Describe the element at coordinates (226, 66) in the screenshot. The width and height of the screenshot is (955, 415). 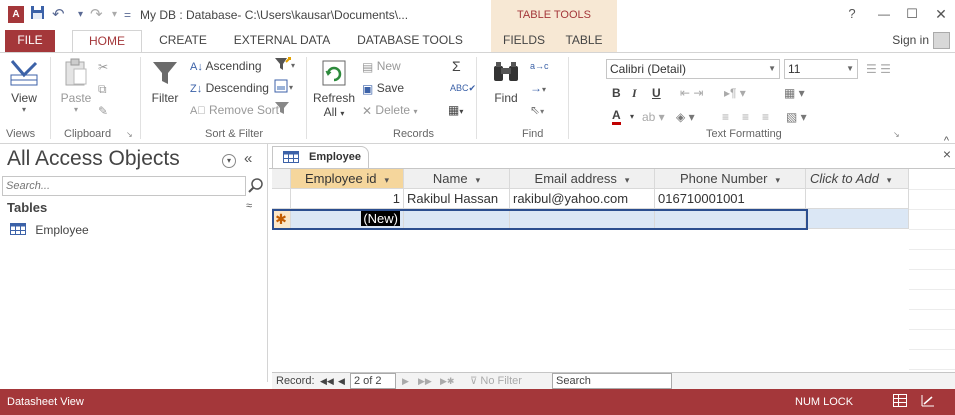
I see `sort-ascending-button: A↓ Ascending` at that location.